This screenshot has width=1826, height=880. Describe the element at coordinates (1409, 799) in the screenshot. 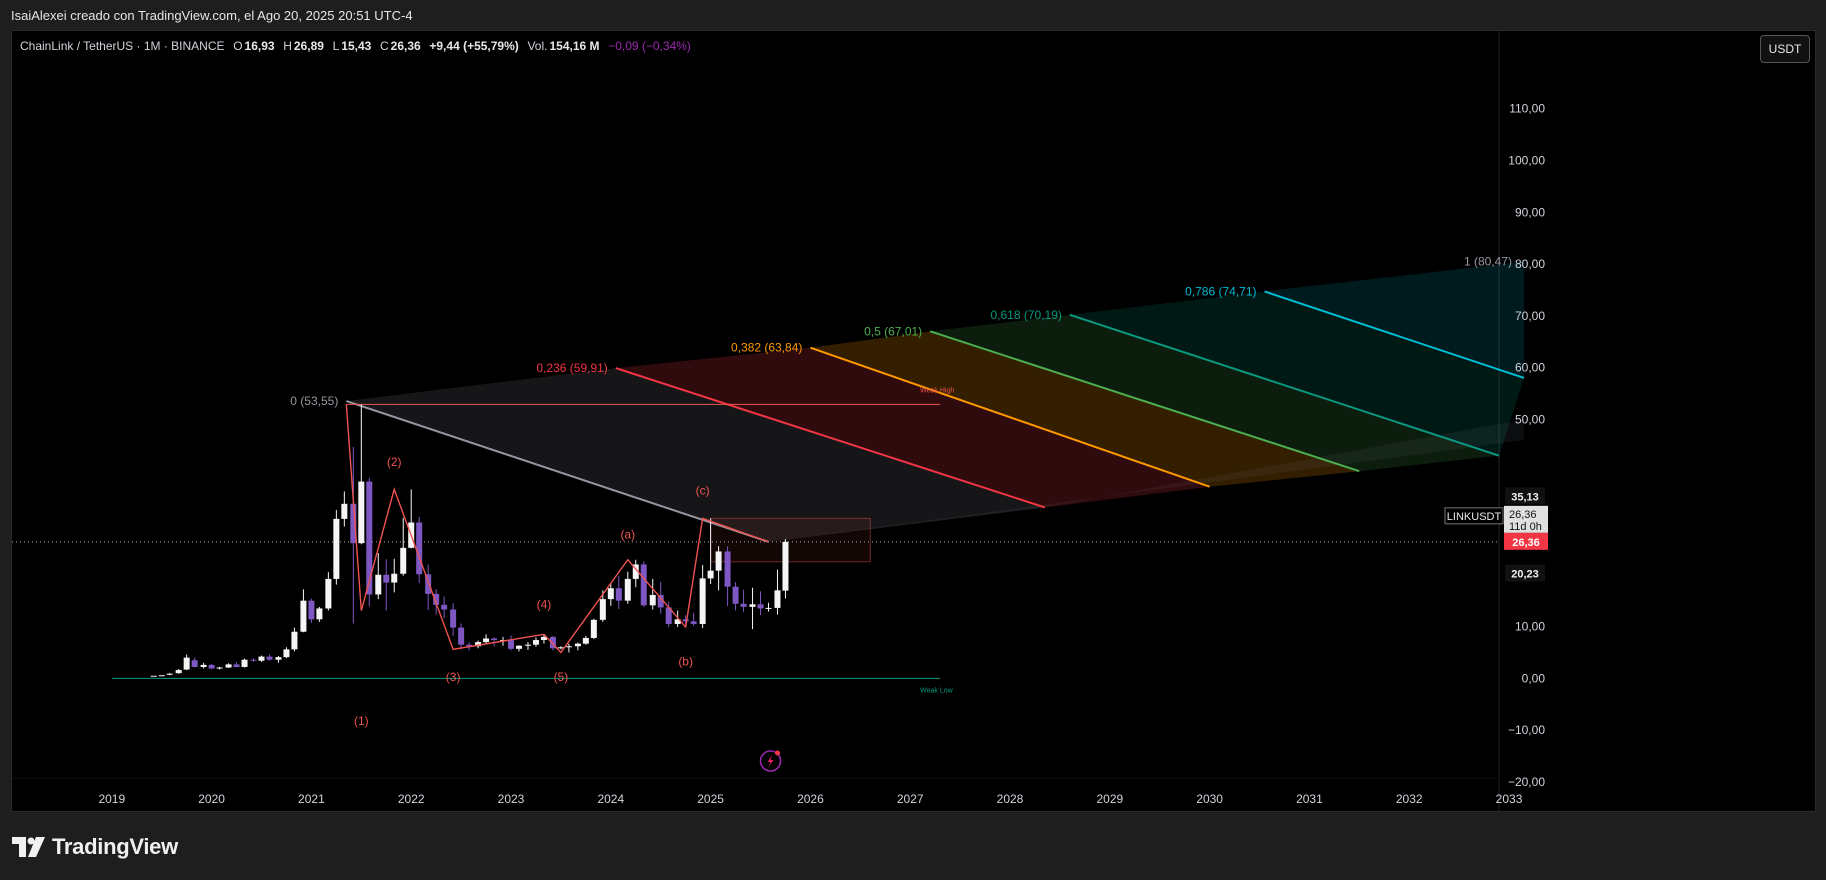

I see `time-tick-label: 2032` at that location.